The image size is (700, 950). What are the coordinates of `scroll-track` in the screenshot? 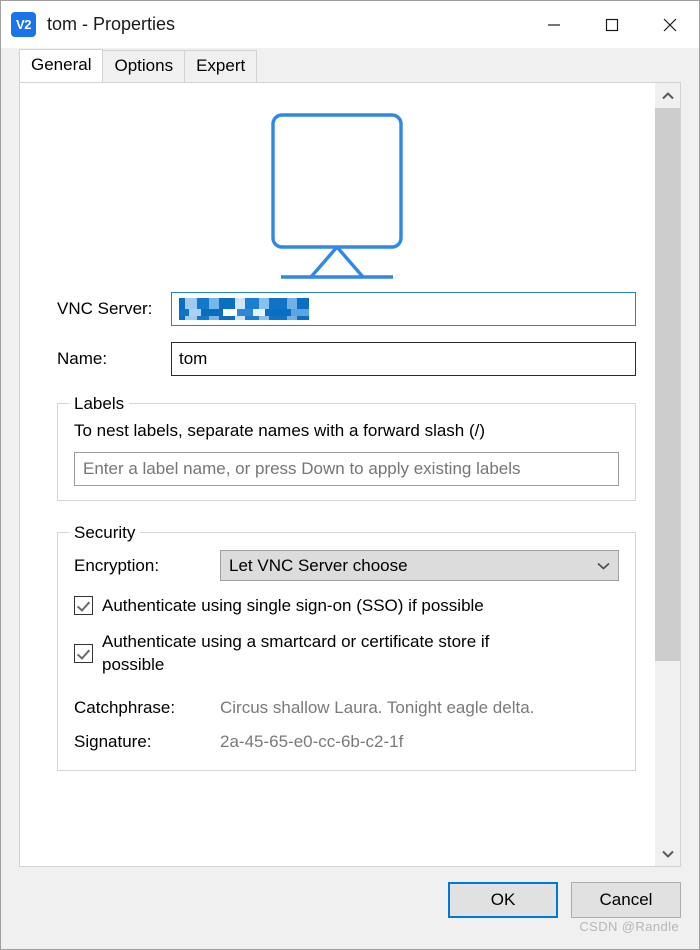 It's located at (667, 474).